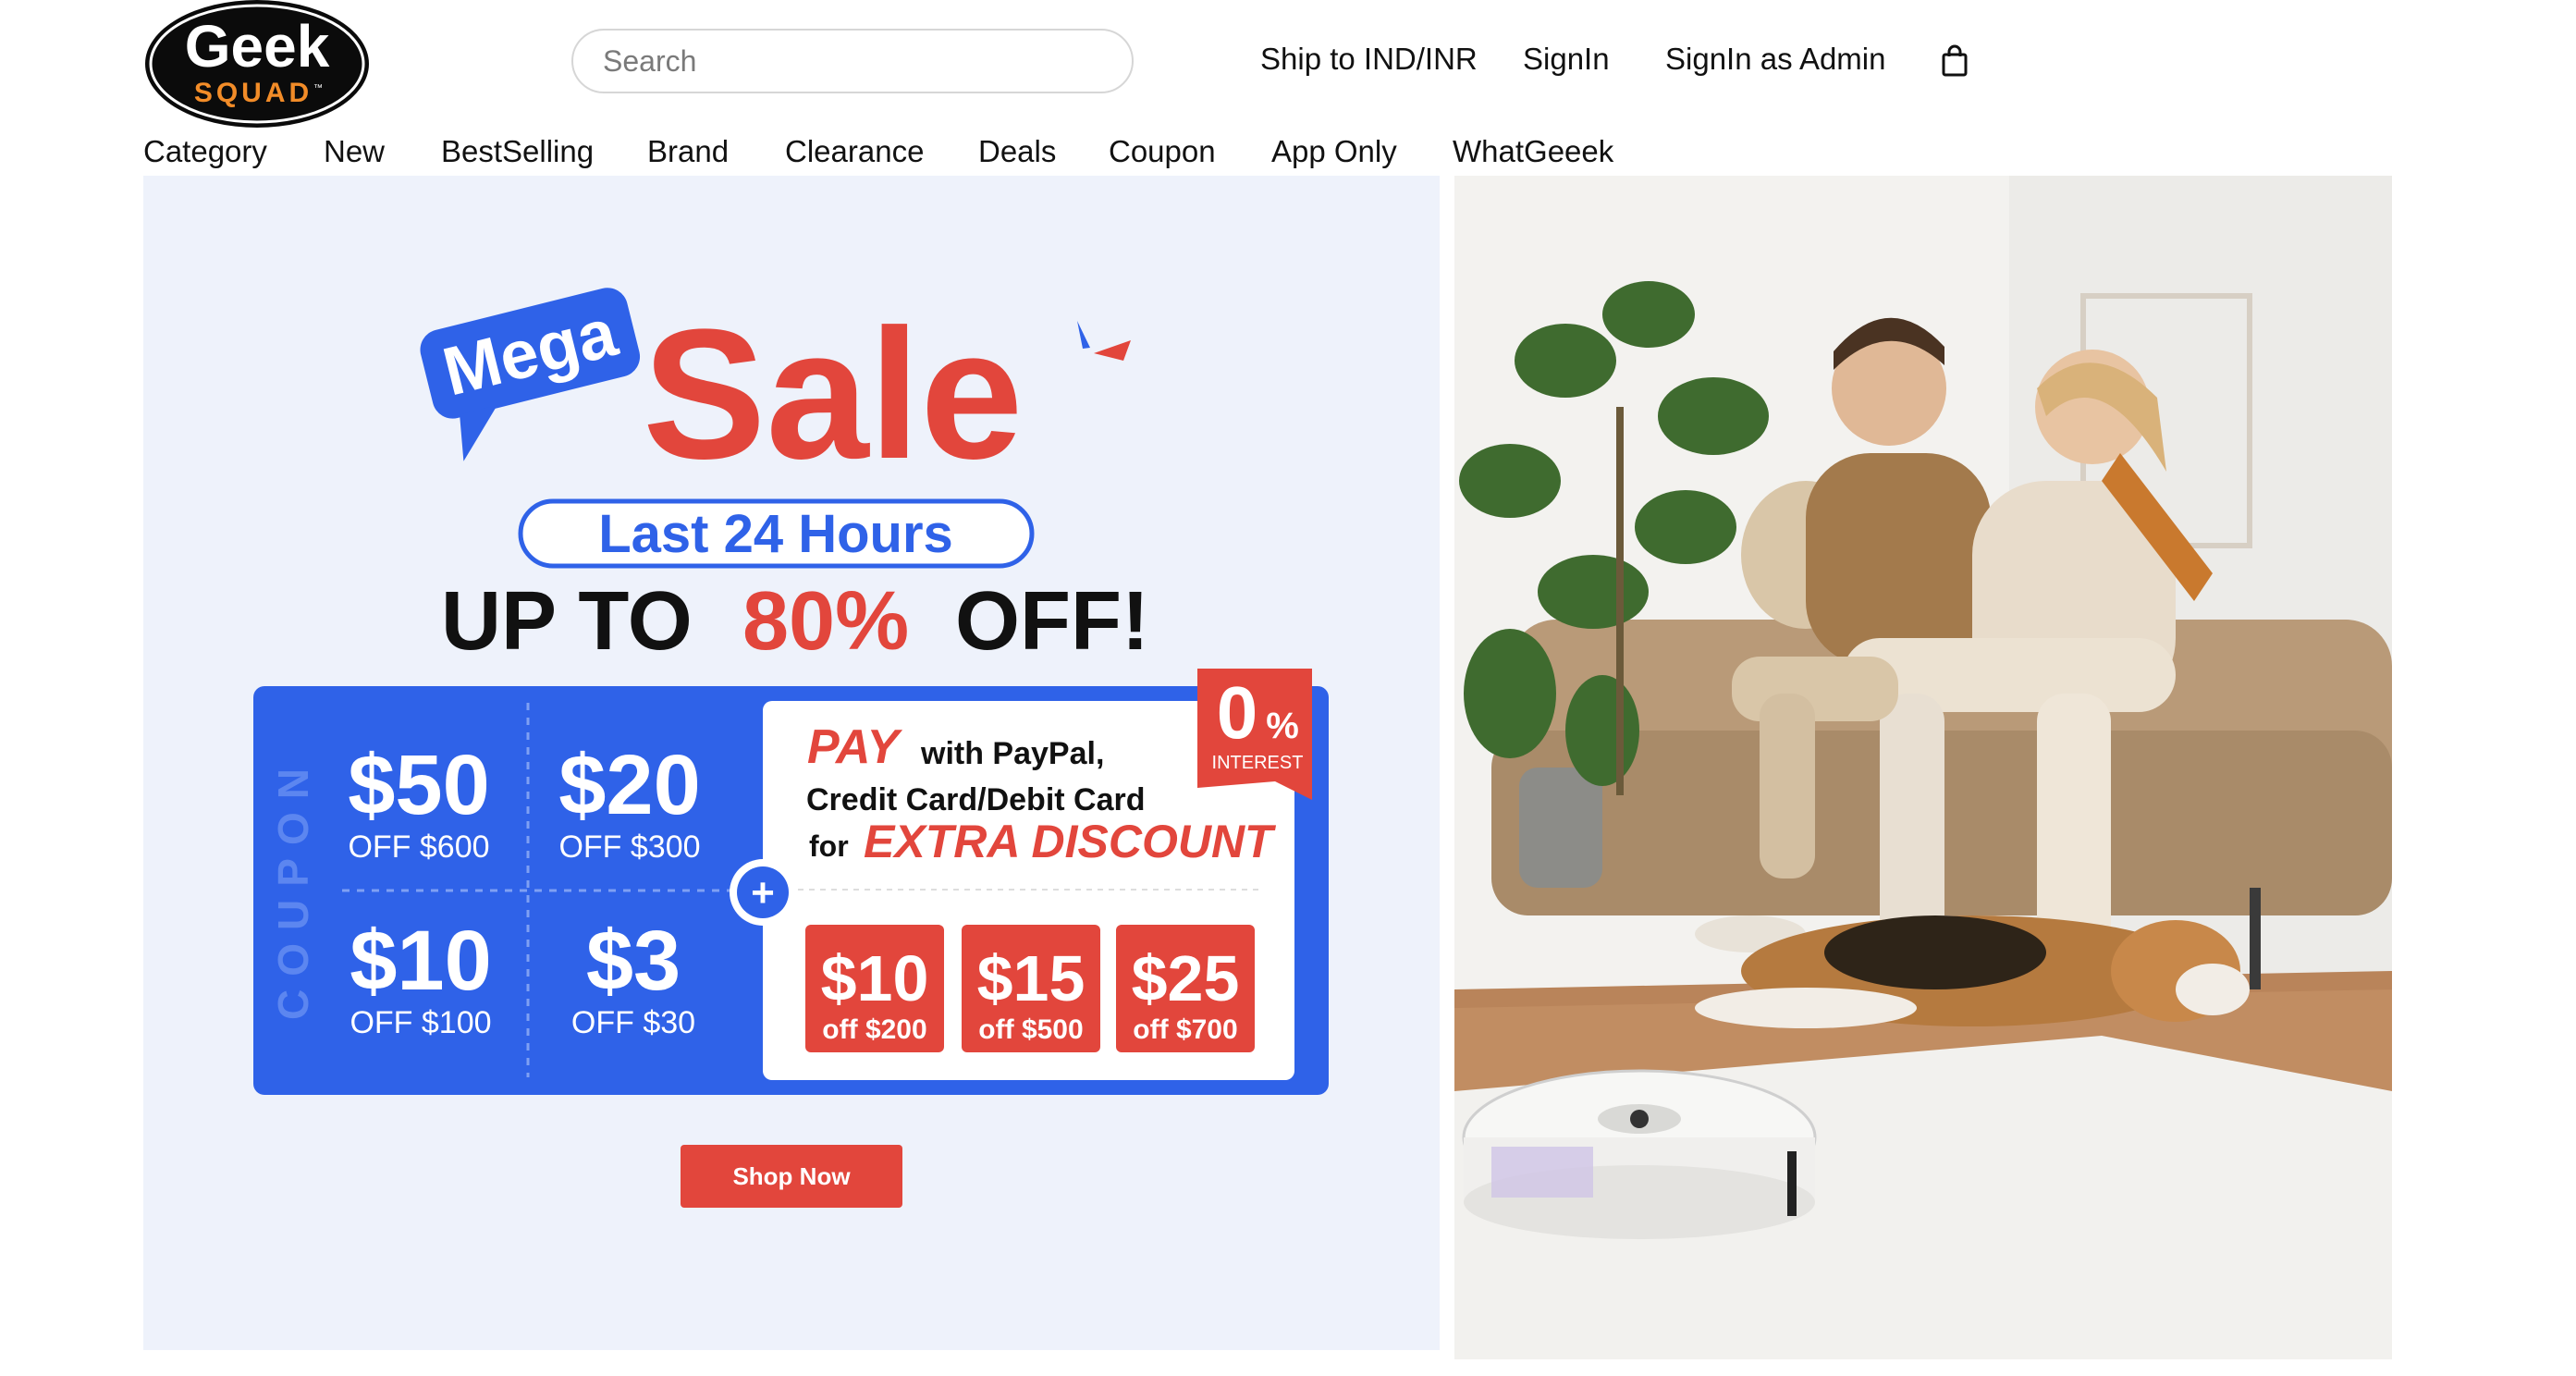 The image size is (2576, 1376). What do you see at coordinates (833, 394) in the screenshot?
I see `sale-text: Sale` at bounding box center [833, 394].